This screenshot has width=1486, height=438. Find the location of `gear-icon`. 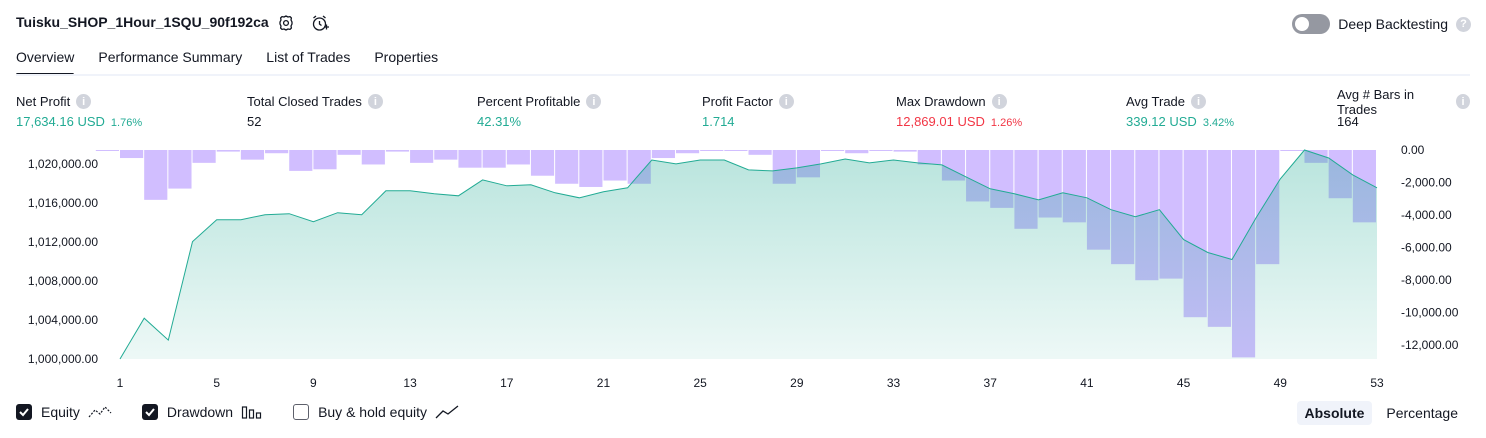

gear-icon is located at coordinates (286, 23).